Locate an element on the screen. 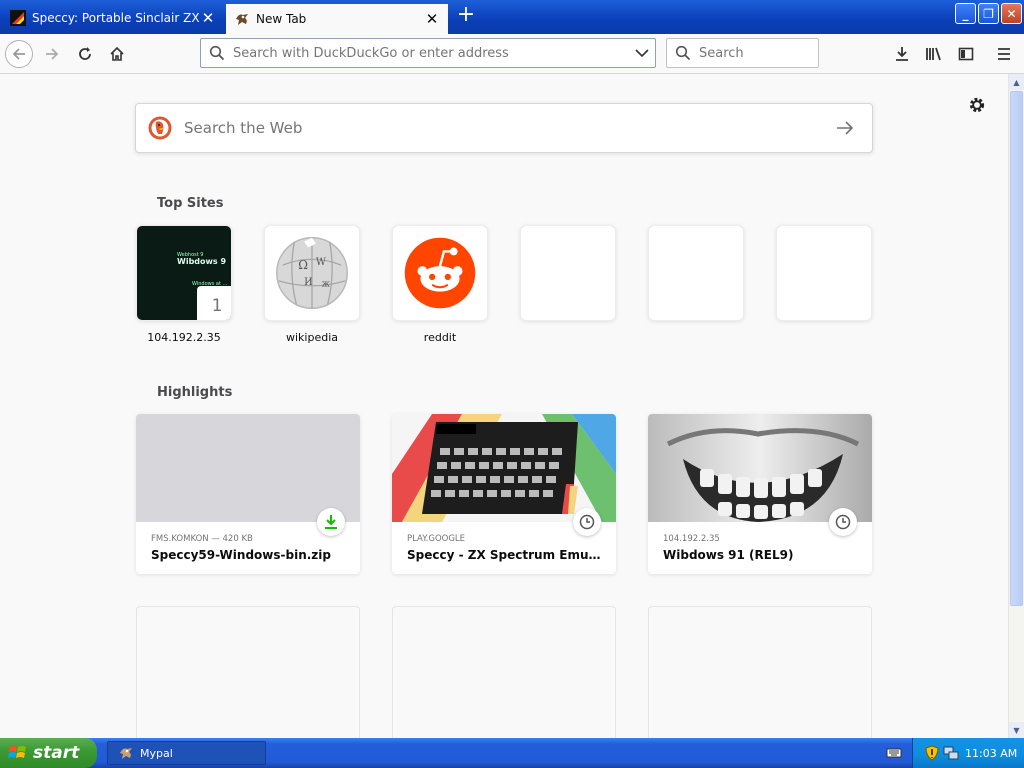  vertical-scrollbar: ▲ ▼ is located at coordinates (1016, 406).